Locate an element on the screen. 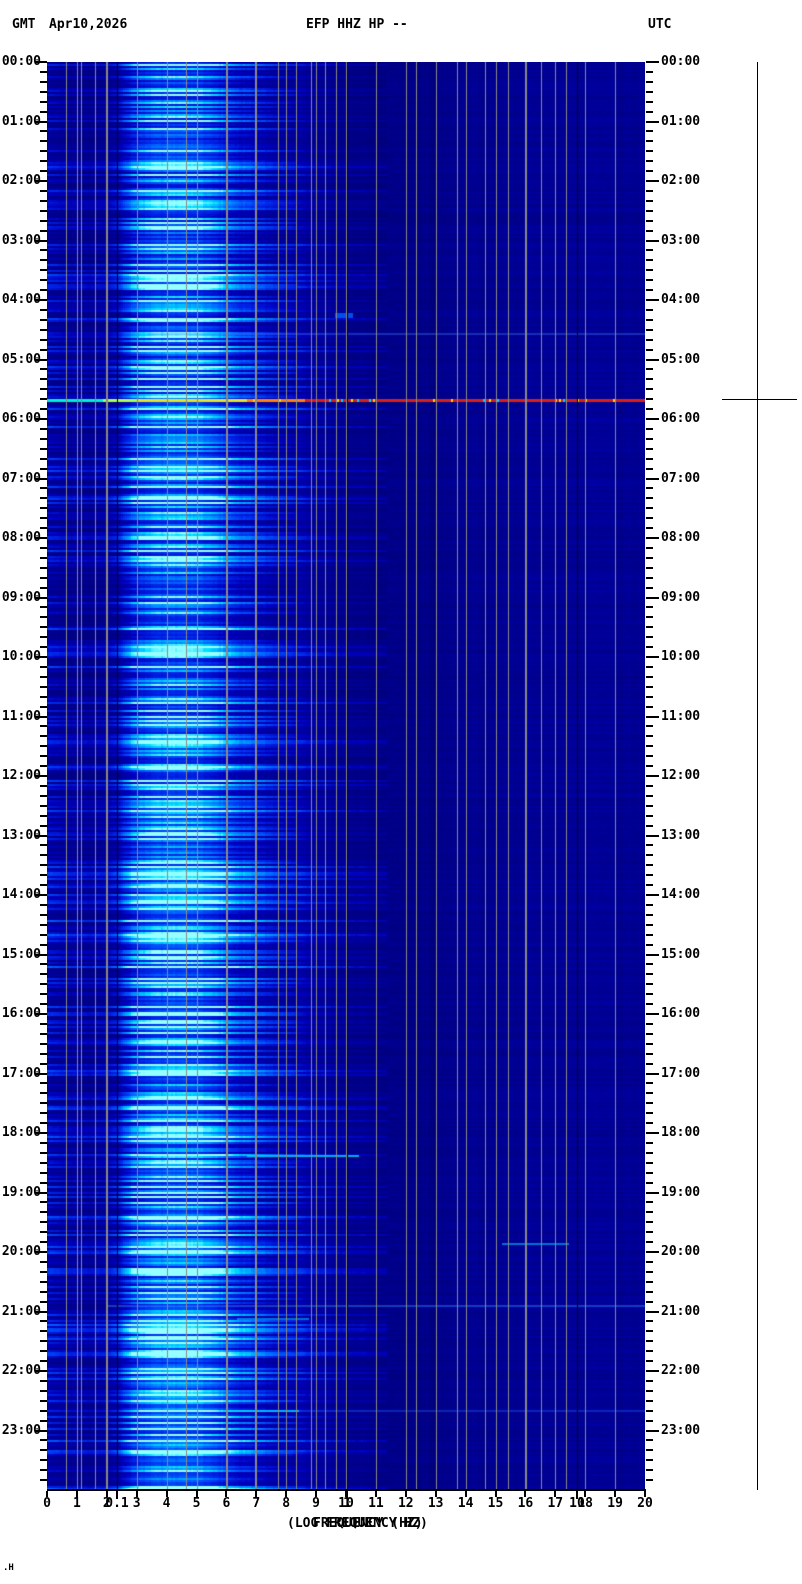 The image size is (802, 1584). cursor-hline is located at coordinates (759, 399).